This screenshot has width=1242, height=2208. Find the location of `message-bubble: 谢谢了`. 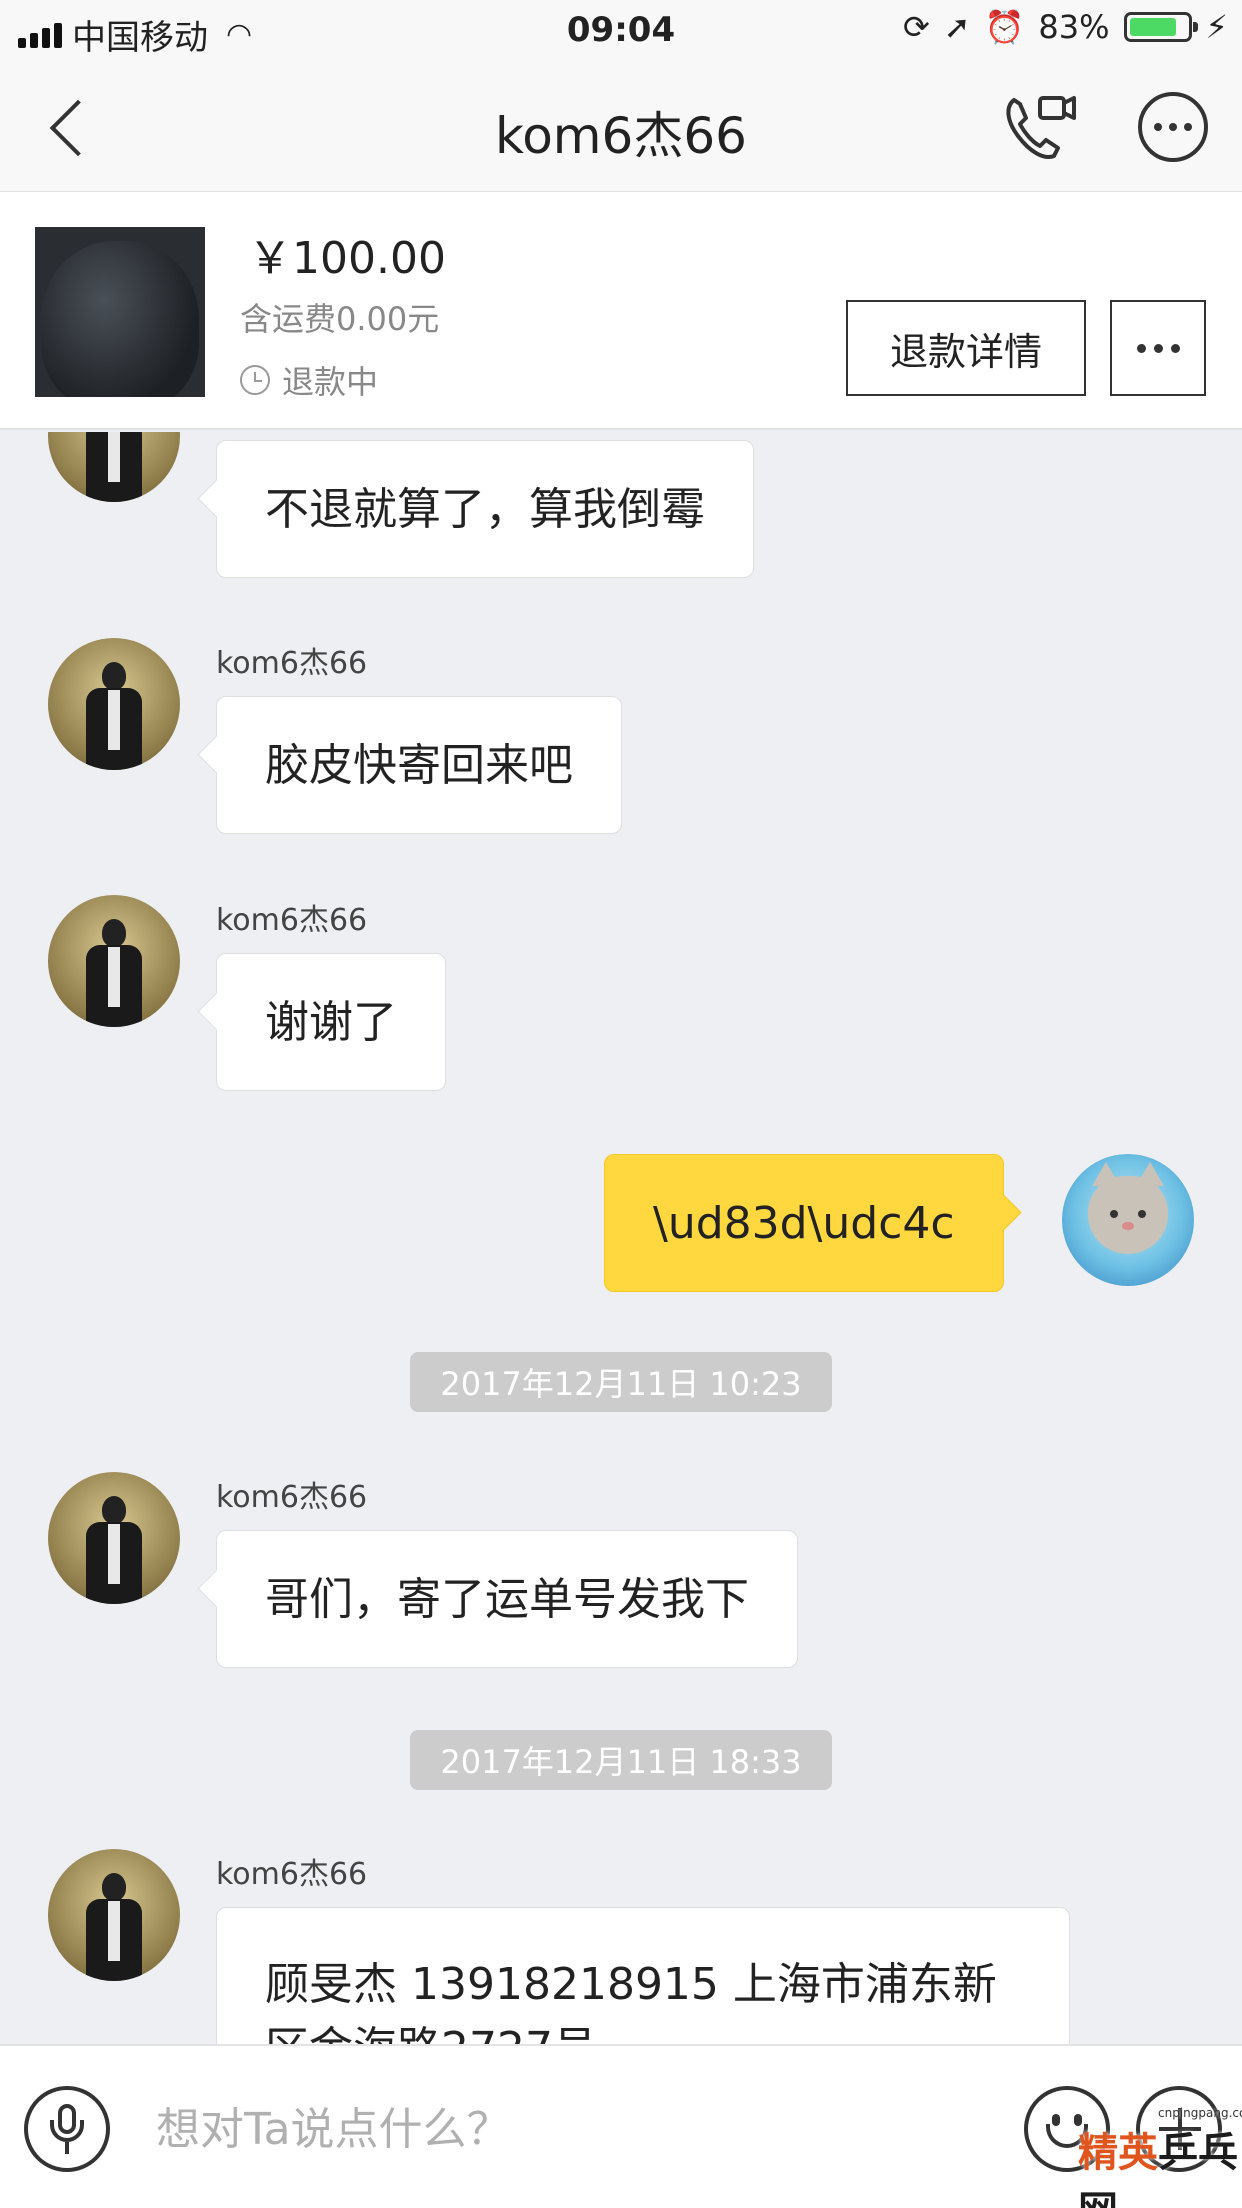

message-bubble: 谢谢了 is located at coordinates (331, 1022).